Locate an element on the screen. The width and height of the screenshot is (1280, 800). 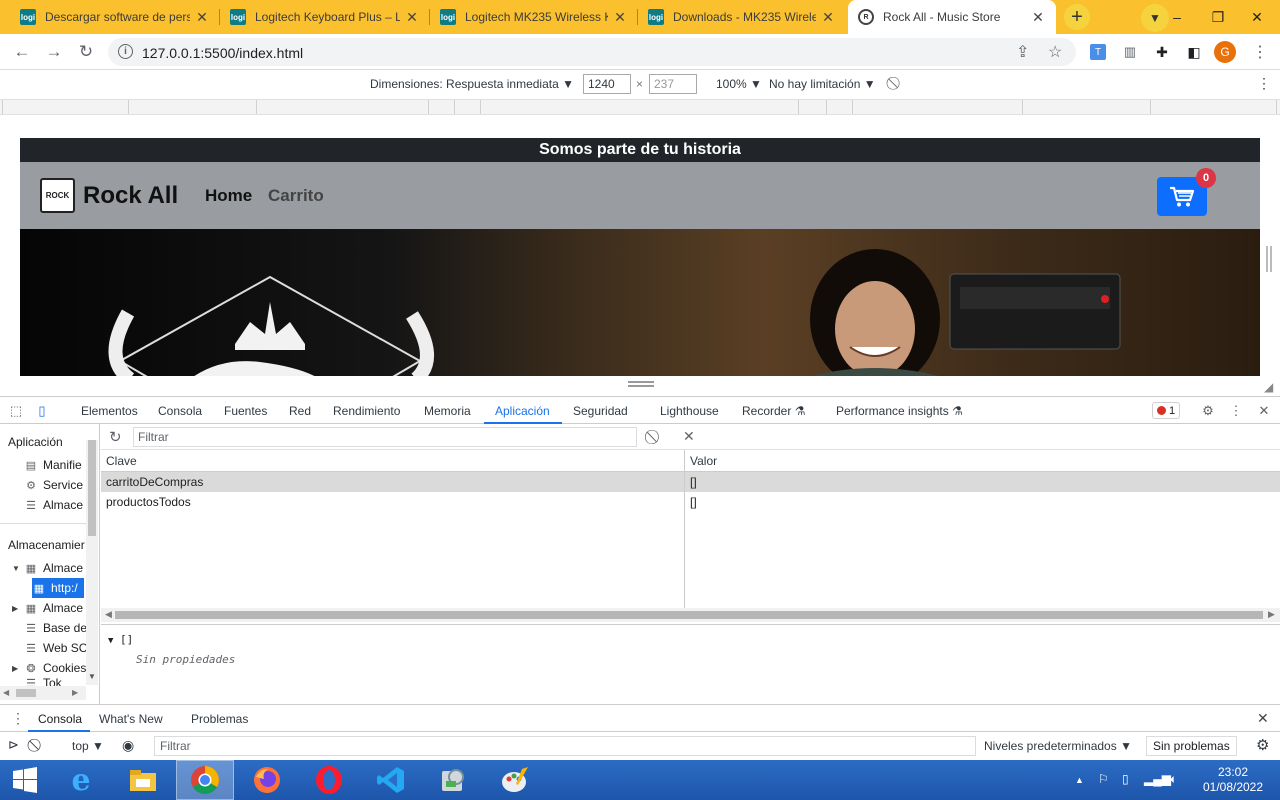
issues-button: Sin problemas is located at coordinates (1191, 746).